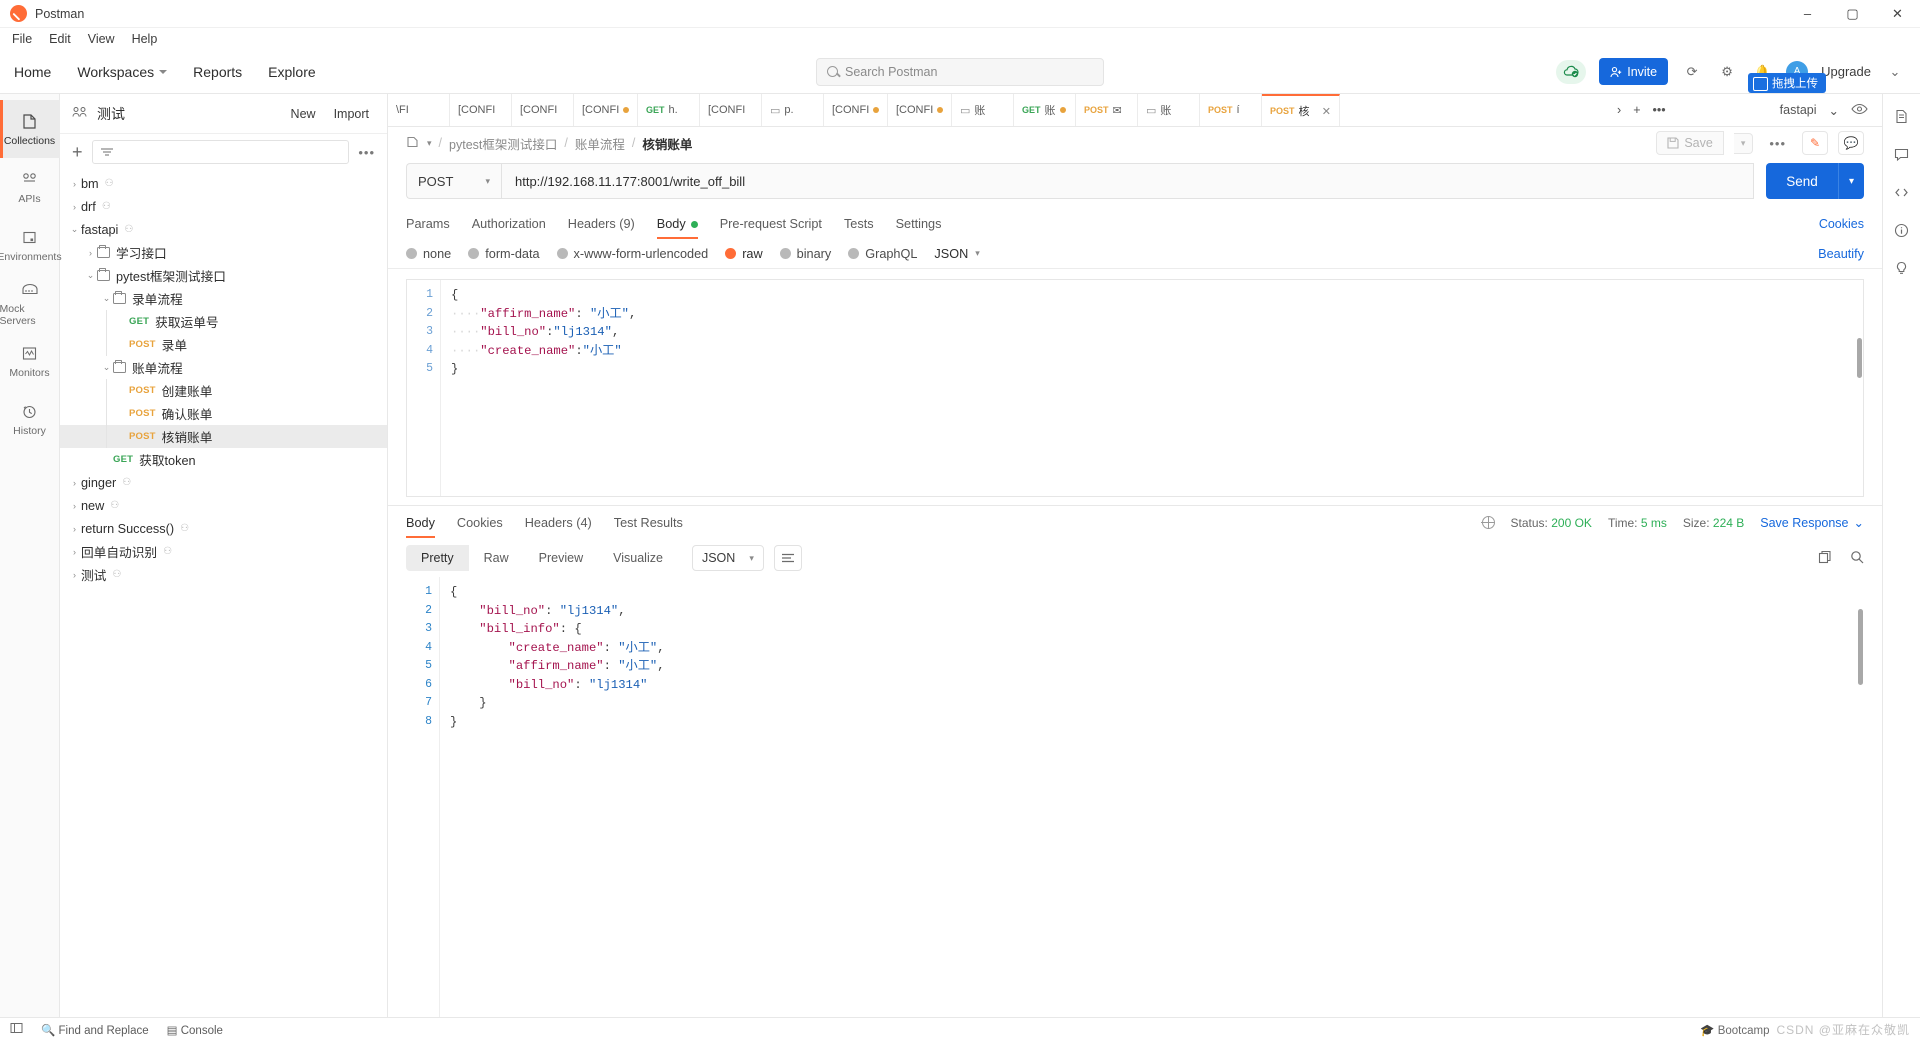 This screenshot has width=1920, height=1041. What do you see at coordinates (1326, 111) in the screenshot?
I see `close-tab-icon: ✕` at bounding box center [1326, 111].